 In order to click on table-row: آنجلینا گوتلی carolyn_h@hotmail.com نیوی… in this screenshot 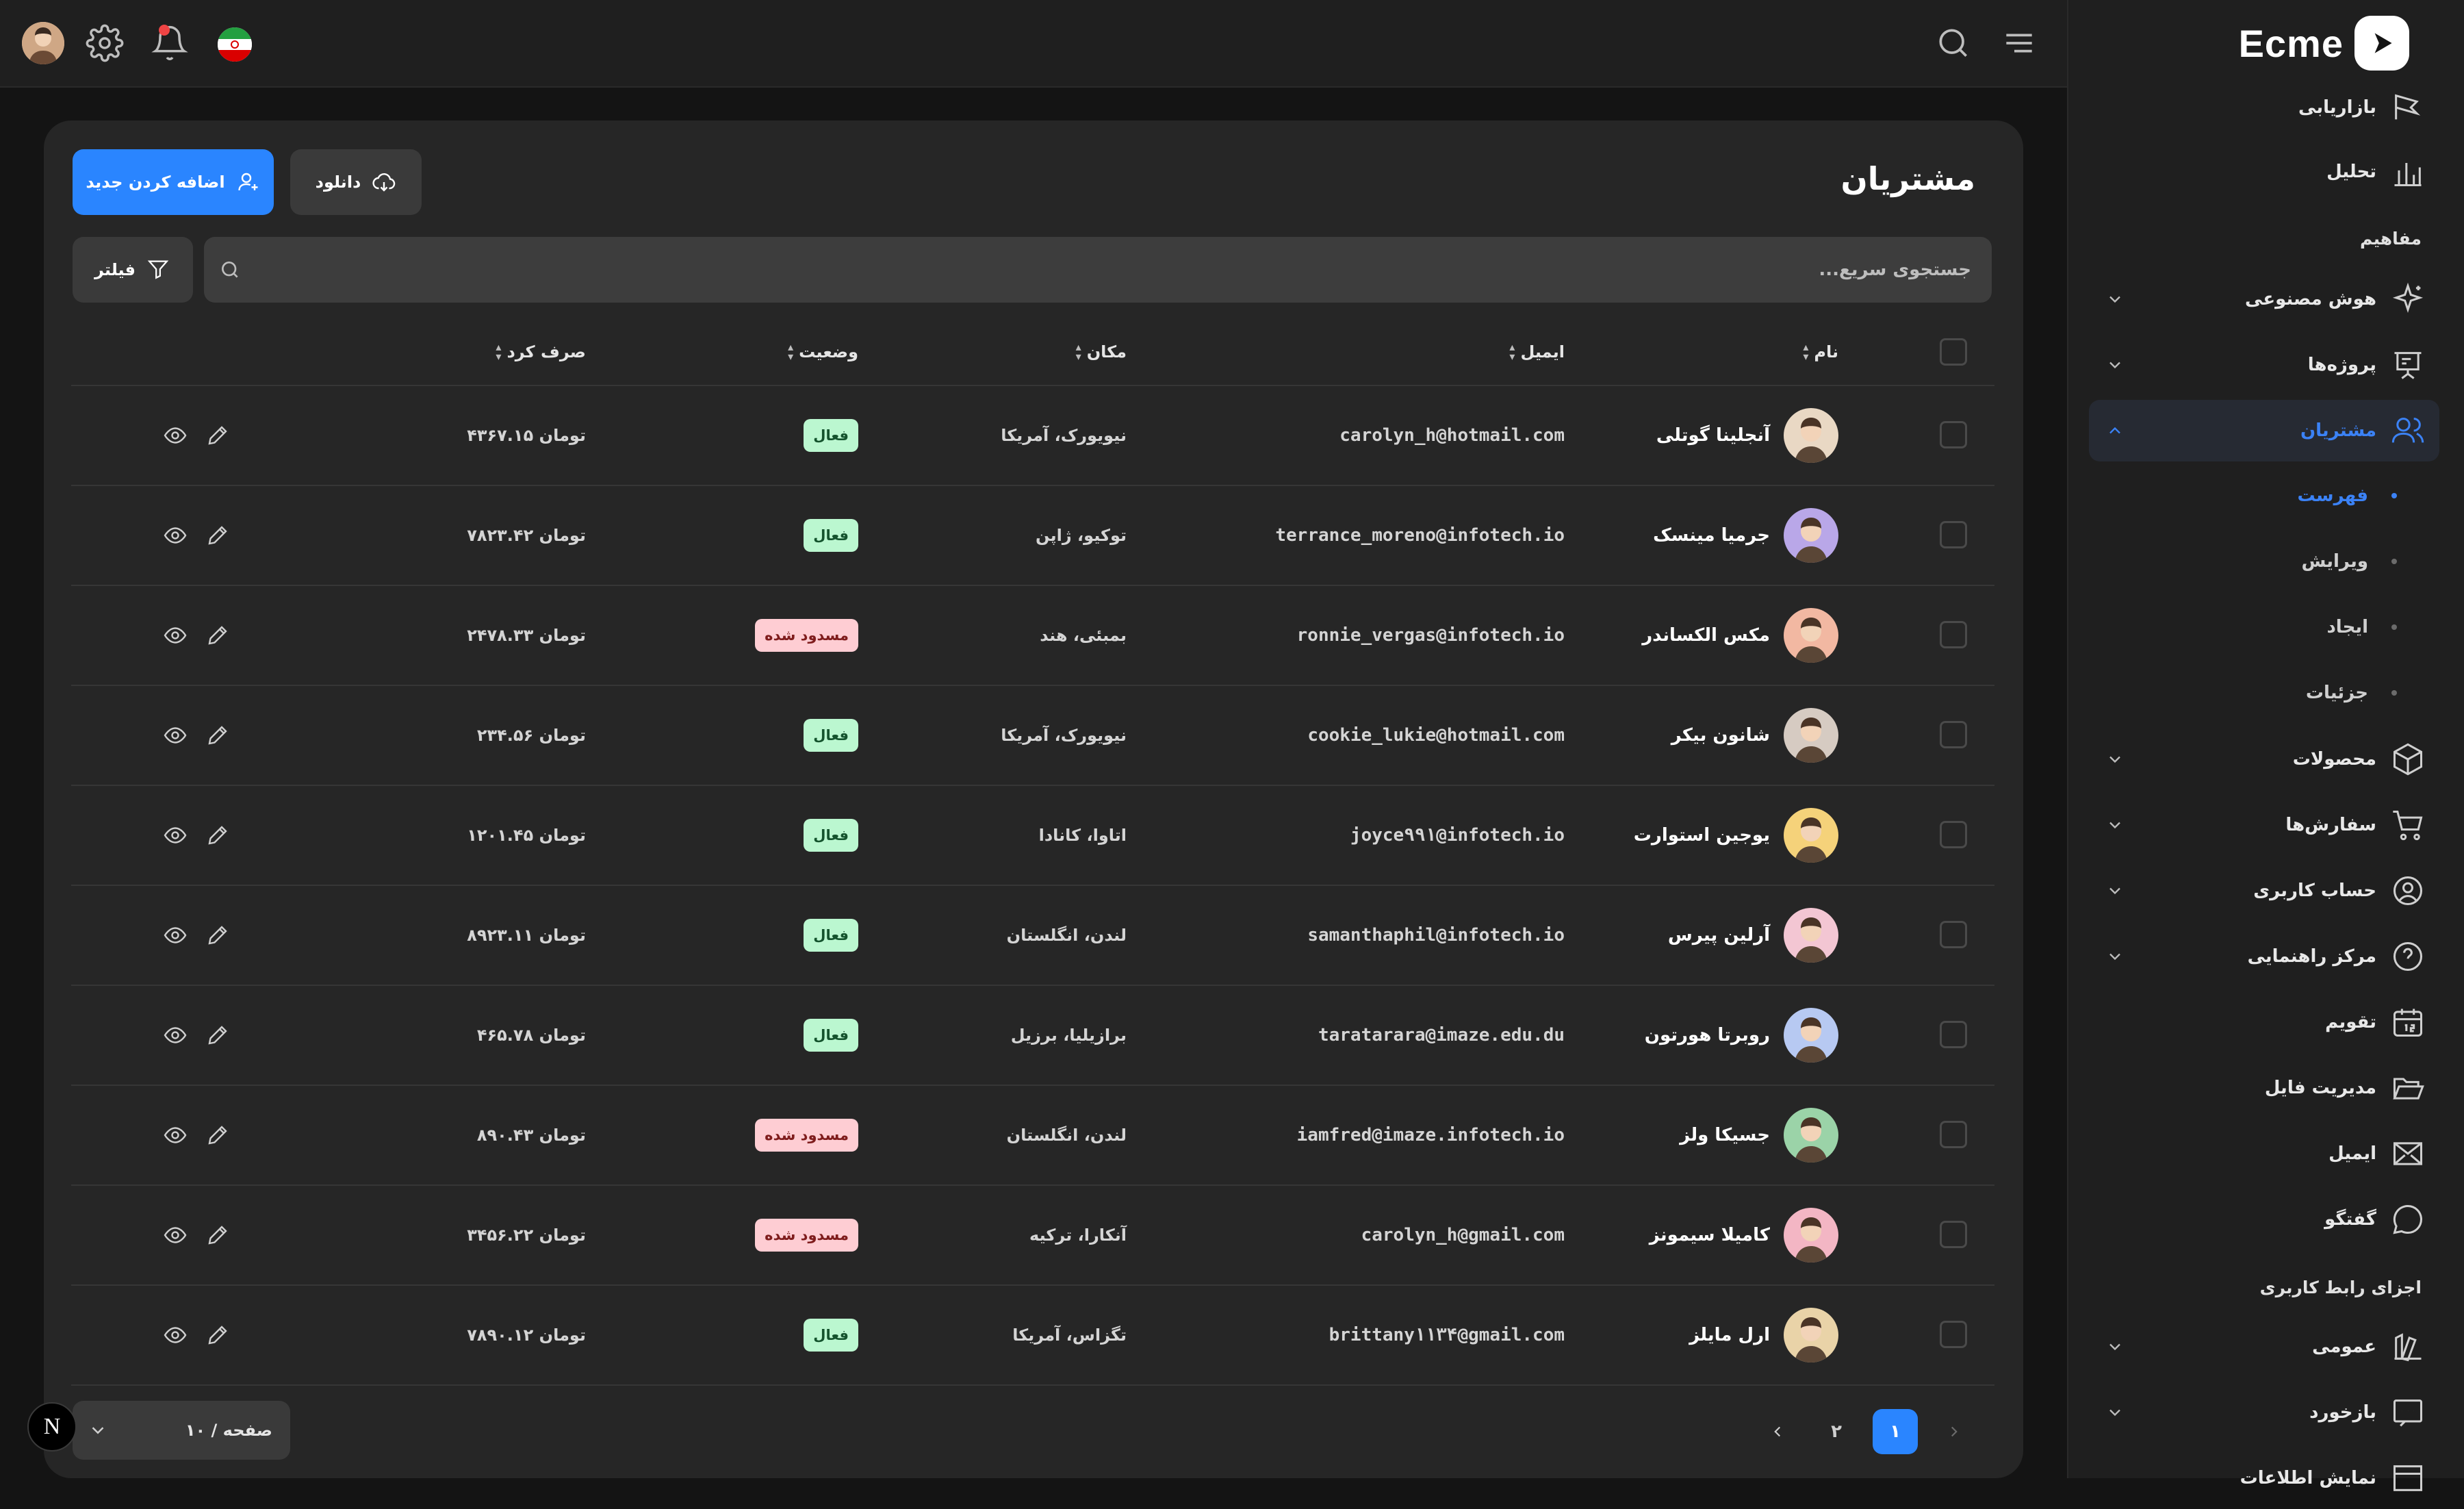, I will do `click(1032, 436)`.